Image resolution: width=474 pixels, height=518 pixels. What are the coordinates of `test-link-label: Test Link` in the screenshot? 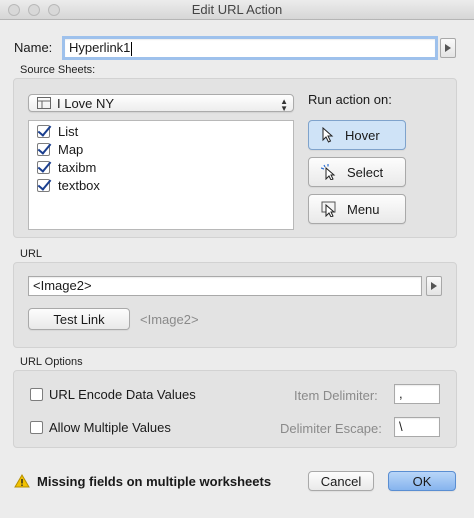 It's located at (79, 319).